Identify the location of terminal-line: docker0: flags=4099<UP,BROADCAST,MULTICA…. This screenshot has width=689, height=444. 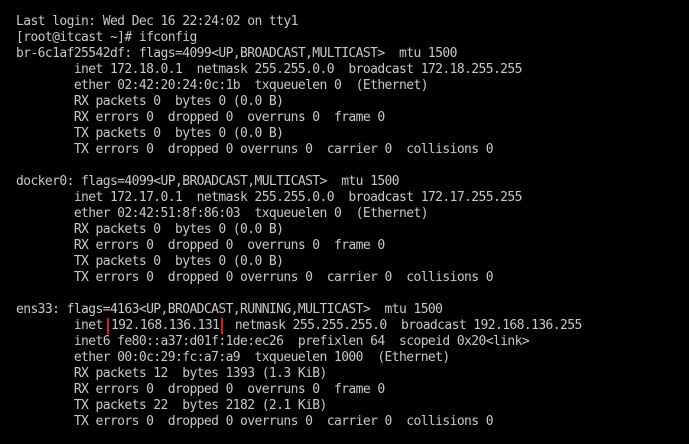
(208, 181).